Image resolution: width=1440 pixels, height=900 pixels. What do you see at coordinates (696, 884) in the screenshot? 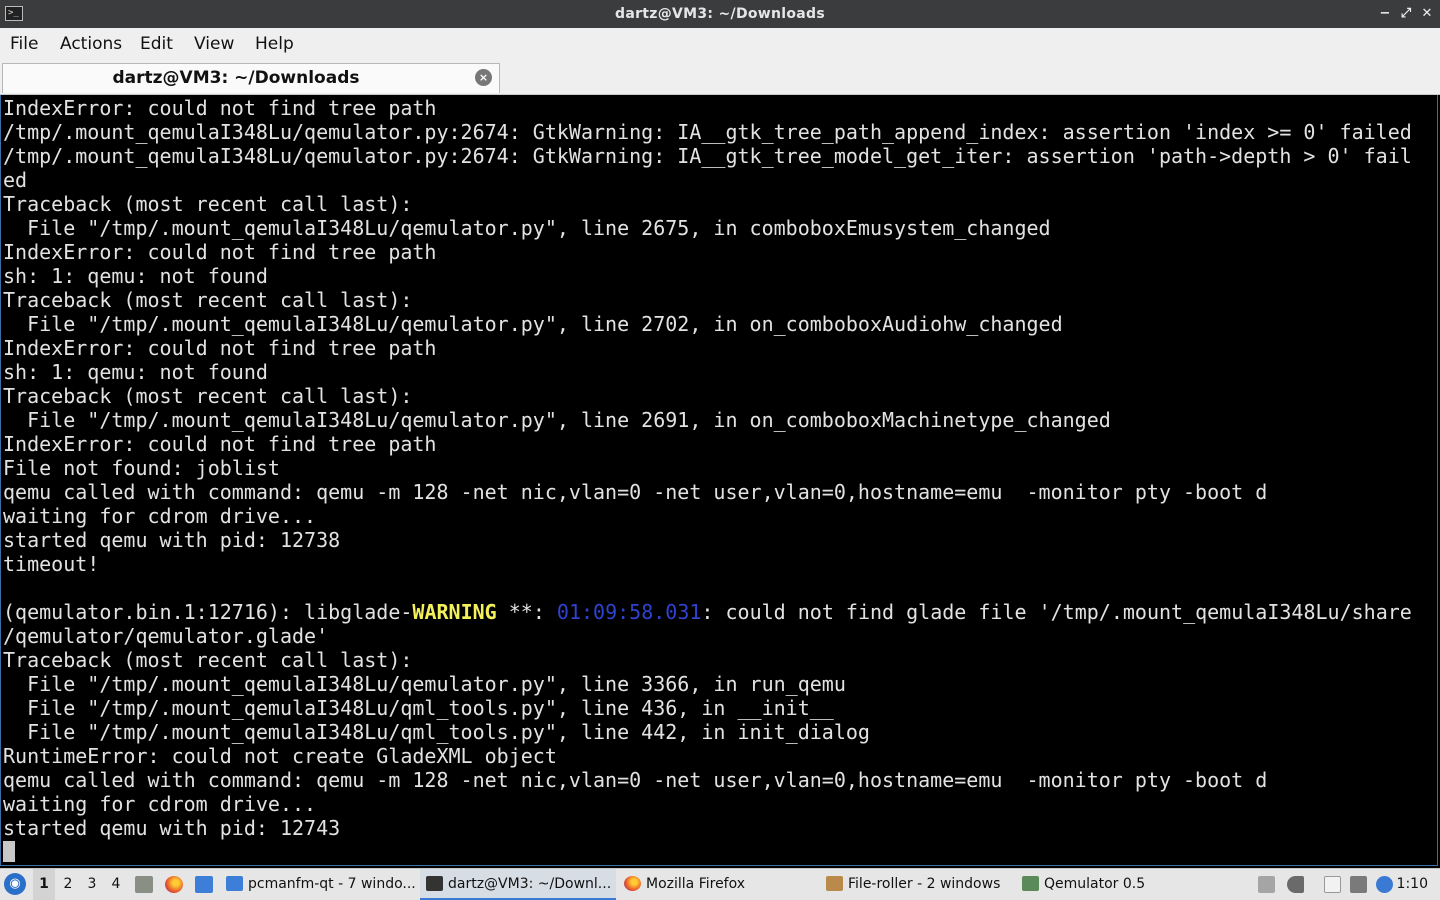
I see `task-label: Mozilla Firefox` at bounding box center [696, 884].